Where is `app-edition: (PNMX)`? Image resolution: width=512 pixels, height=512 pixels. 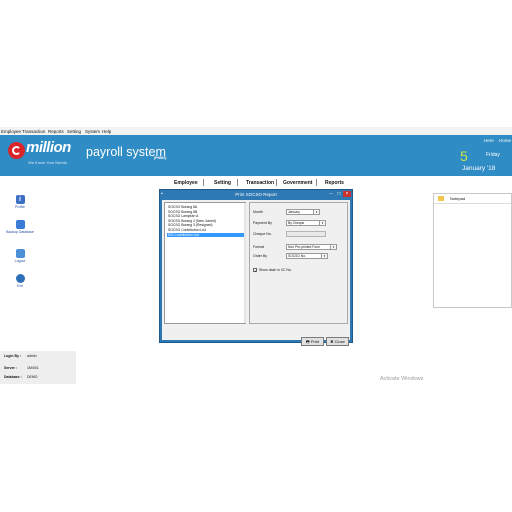
app-edition: (PNMX) is located at coordinates (160, 158).